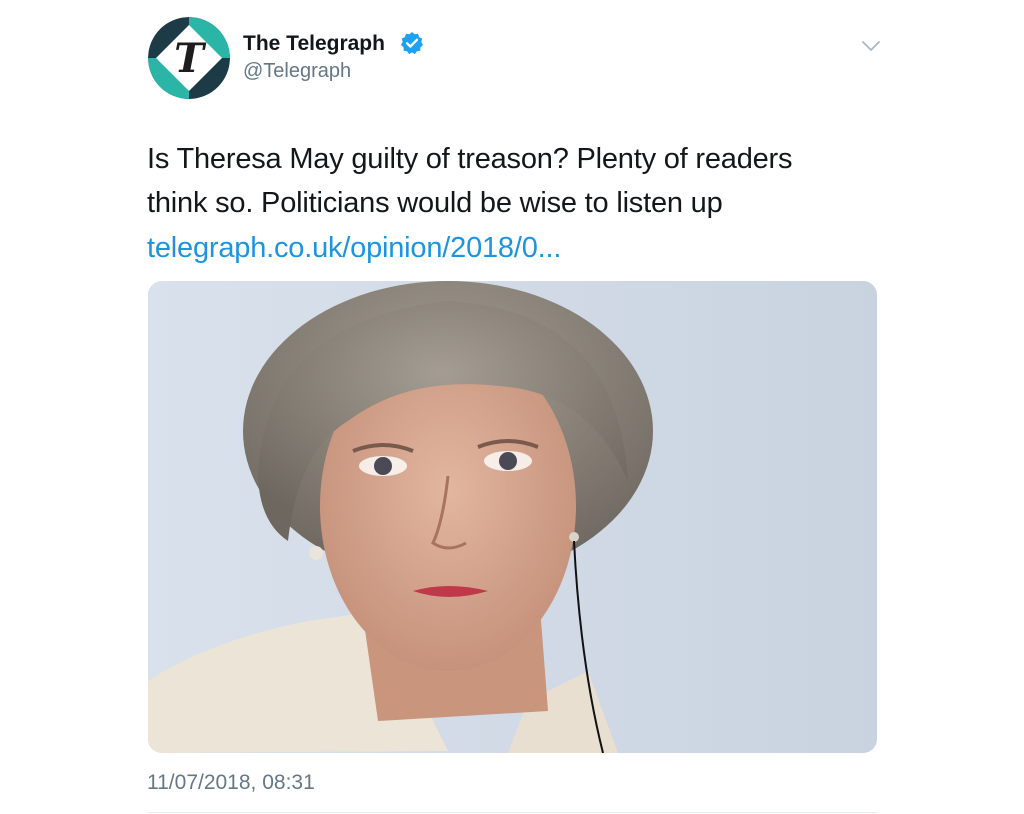  Describe the element at coordinates (231, 783) in the screenshot. I see `tweet-timestamp: 11/07/2018, 08:31` at that location.